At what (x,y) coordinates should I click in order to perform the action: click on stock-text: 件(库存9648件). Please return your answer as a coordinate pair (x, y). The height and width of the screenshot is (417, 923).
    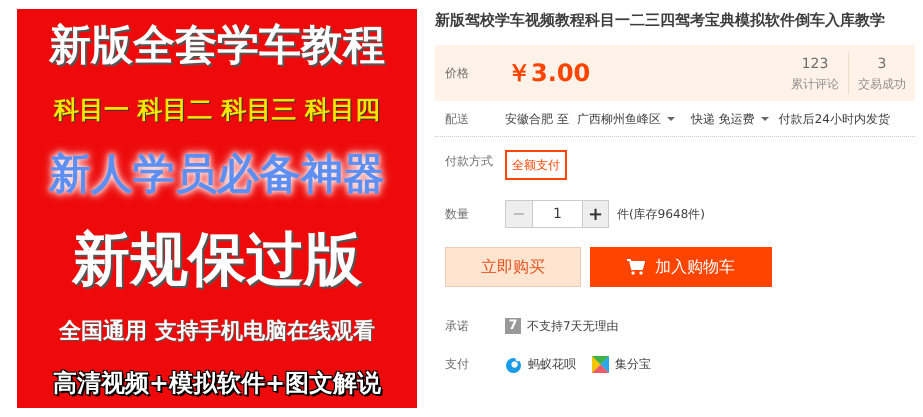
    Looking at the image, I should click on (661, 214).